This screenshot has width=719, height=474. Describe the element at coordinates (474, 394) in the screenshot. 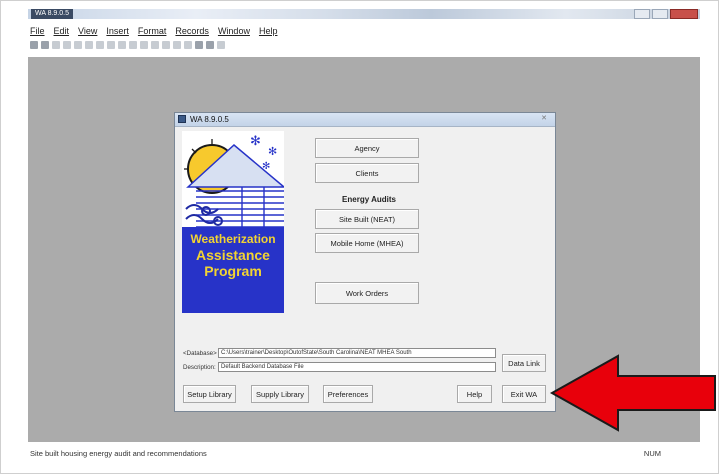

I see `help-button: Help` at that location.